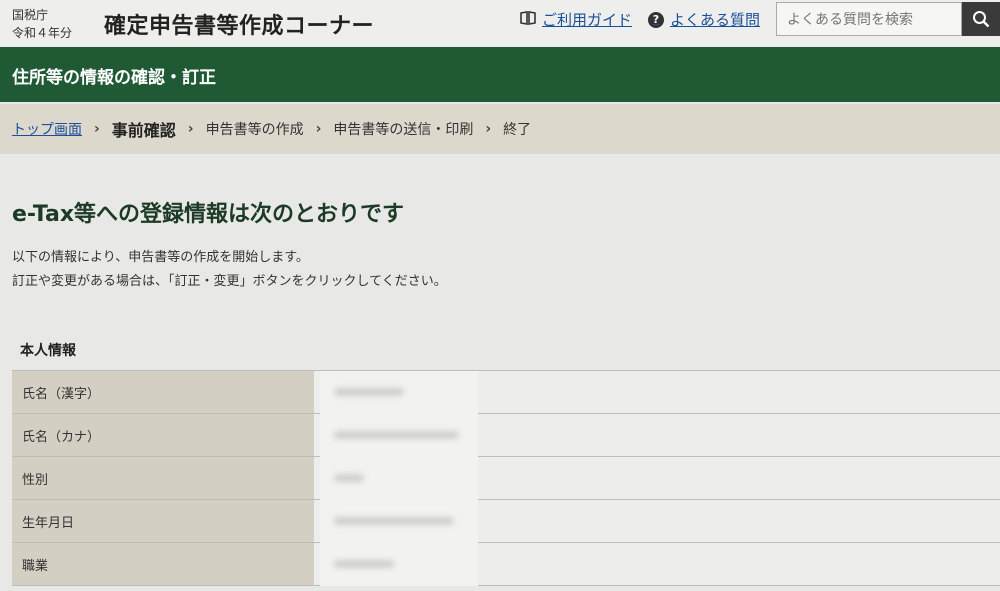 The image size is (1000, 591). What do you see at coordinates (656, 19) in the screenshot?
I see `question-circle-icon: ?` at bounding box center [656, 19].